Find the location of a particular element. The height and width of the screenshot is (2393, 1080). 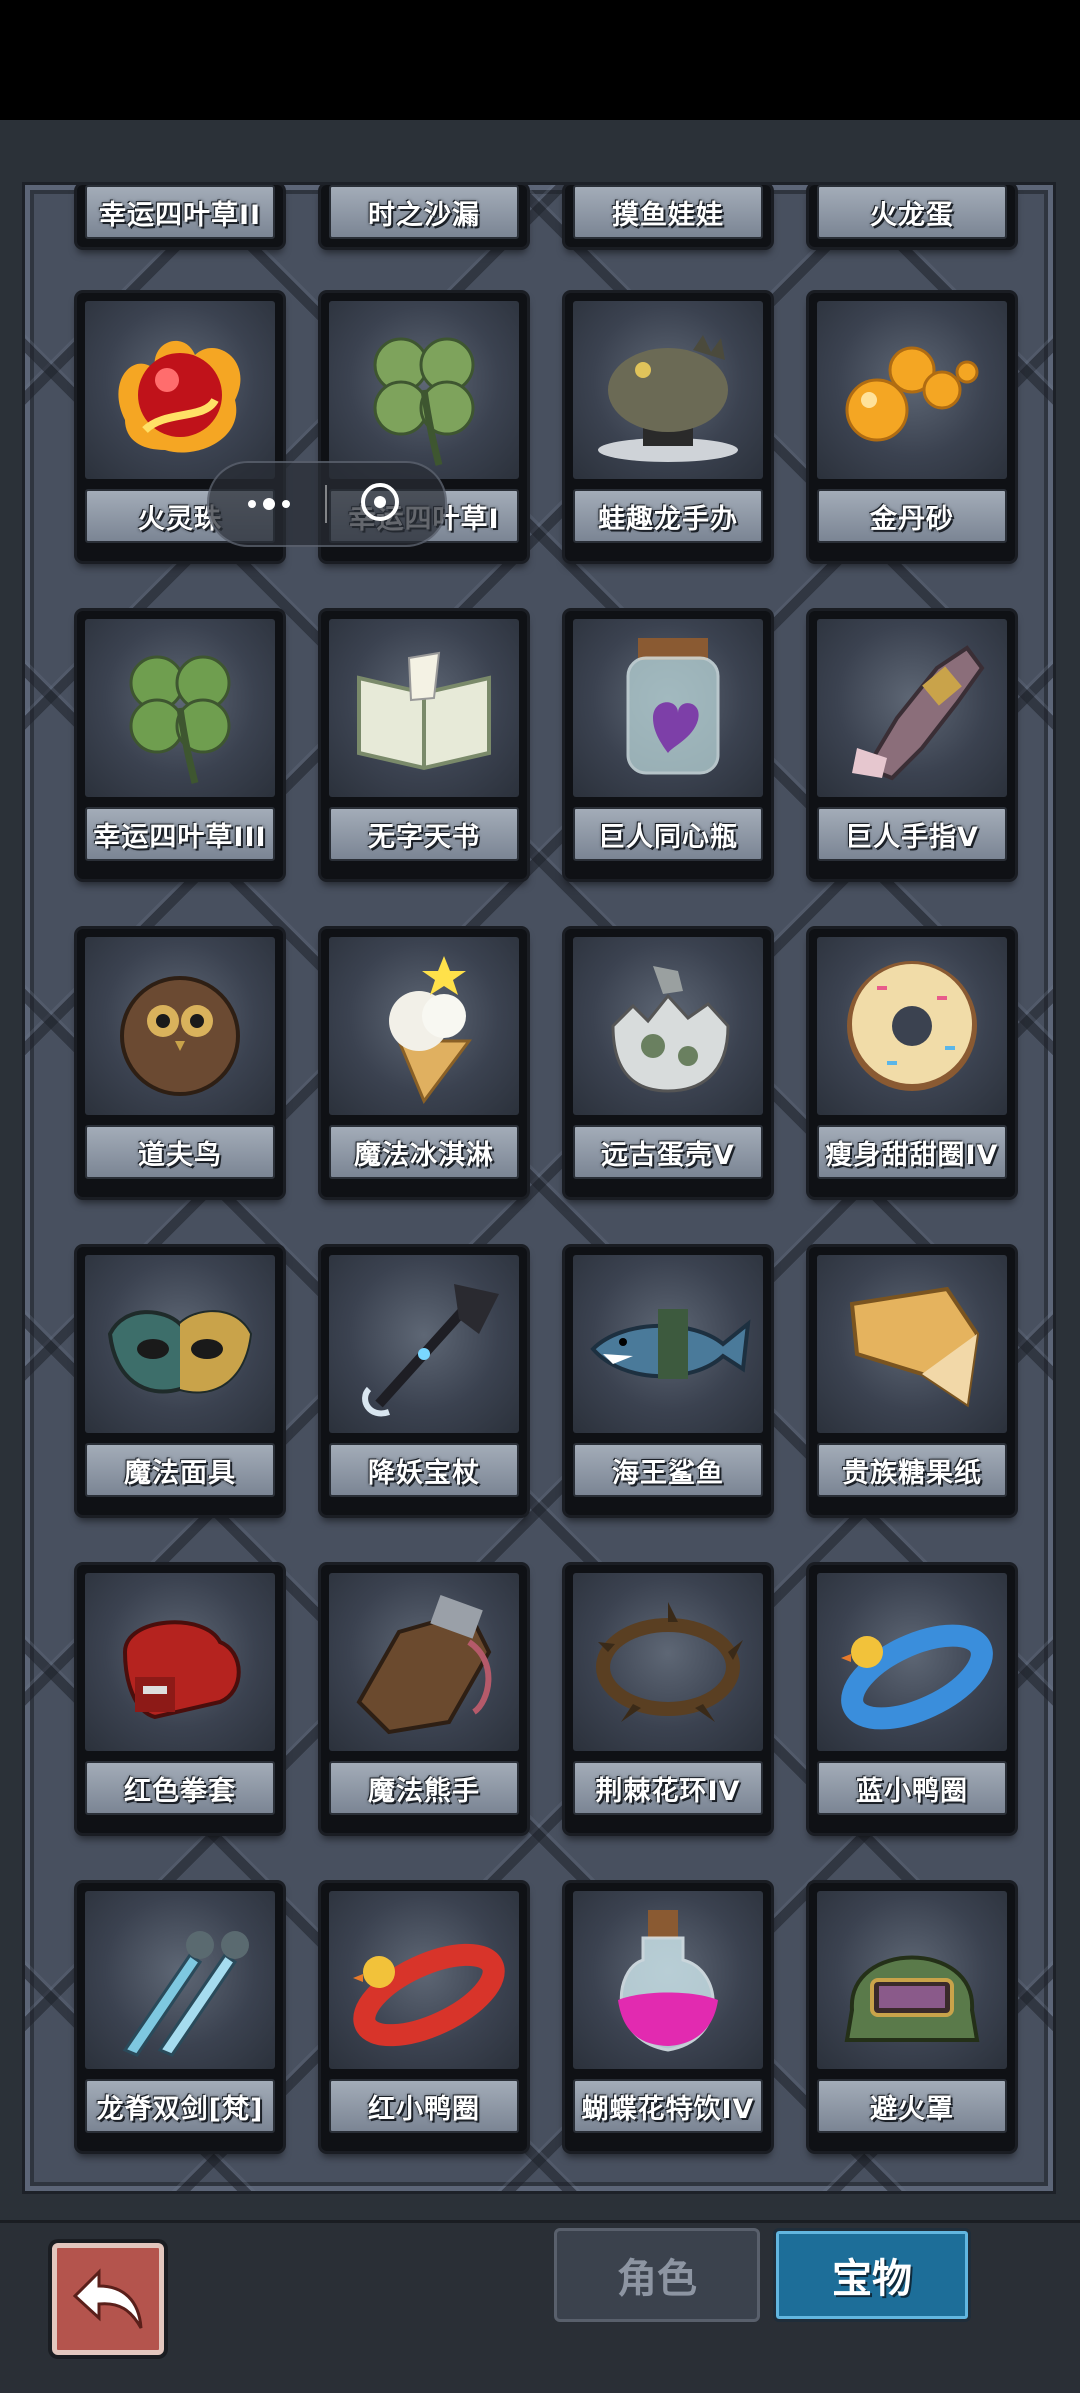

treasure-card: 远古蛋壳V is located at coordinates (668, 1063).